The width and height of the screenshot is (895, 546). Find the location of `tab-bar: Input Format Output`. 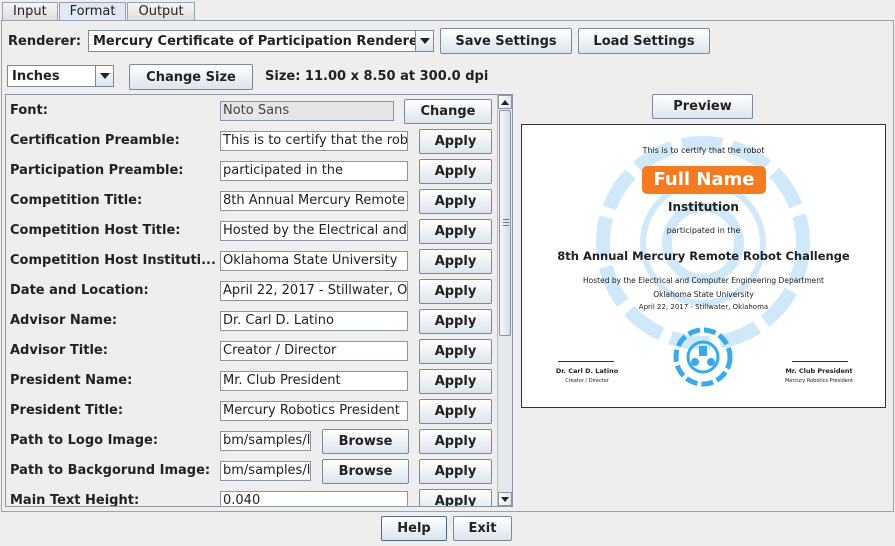

tab-bar: Input Format Output is located at coordinates (99, 11).